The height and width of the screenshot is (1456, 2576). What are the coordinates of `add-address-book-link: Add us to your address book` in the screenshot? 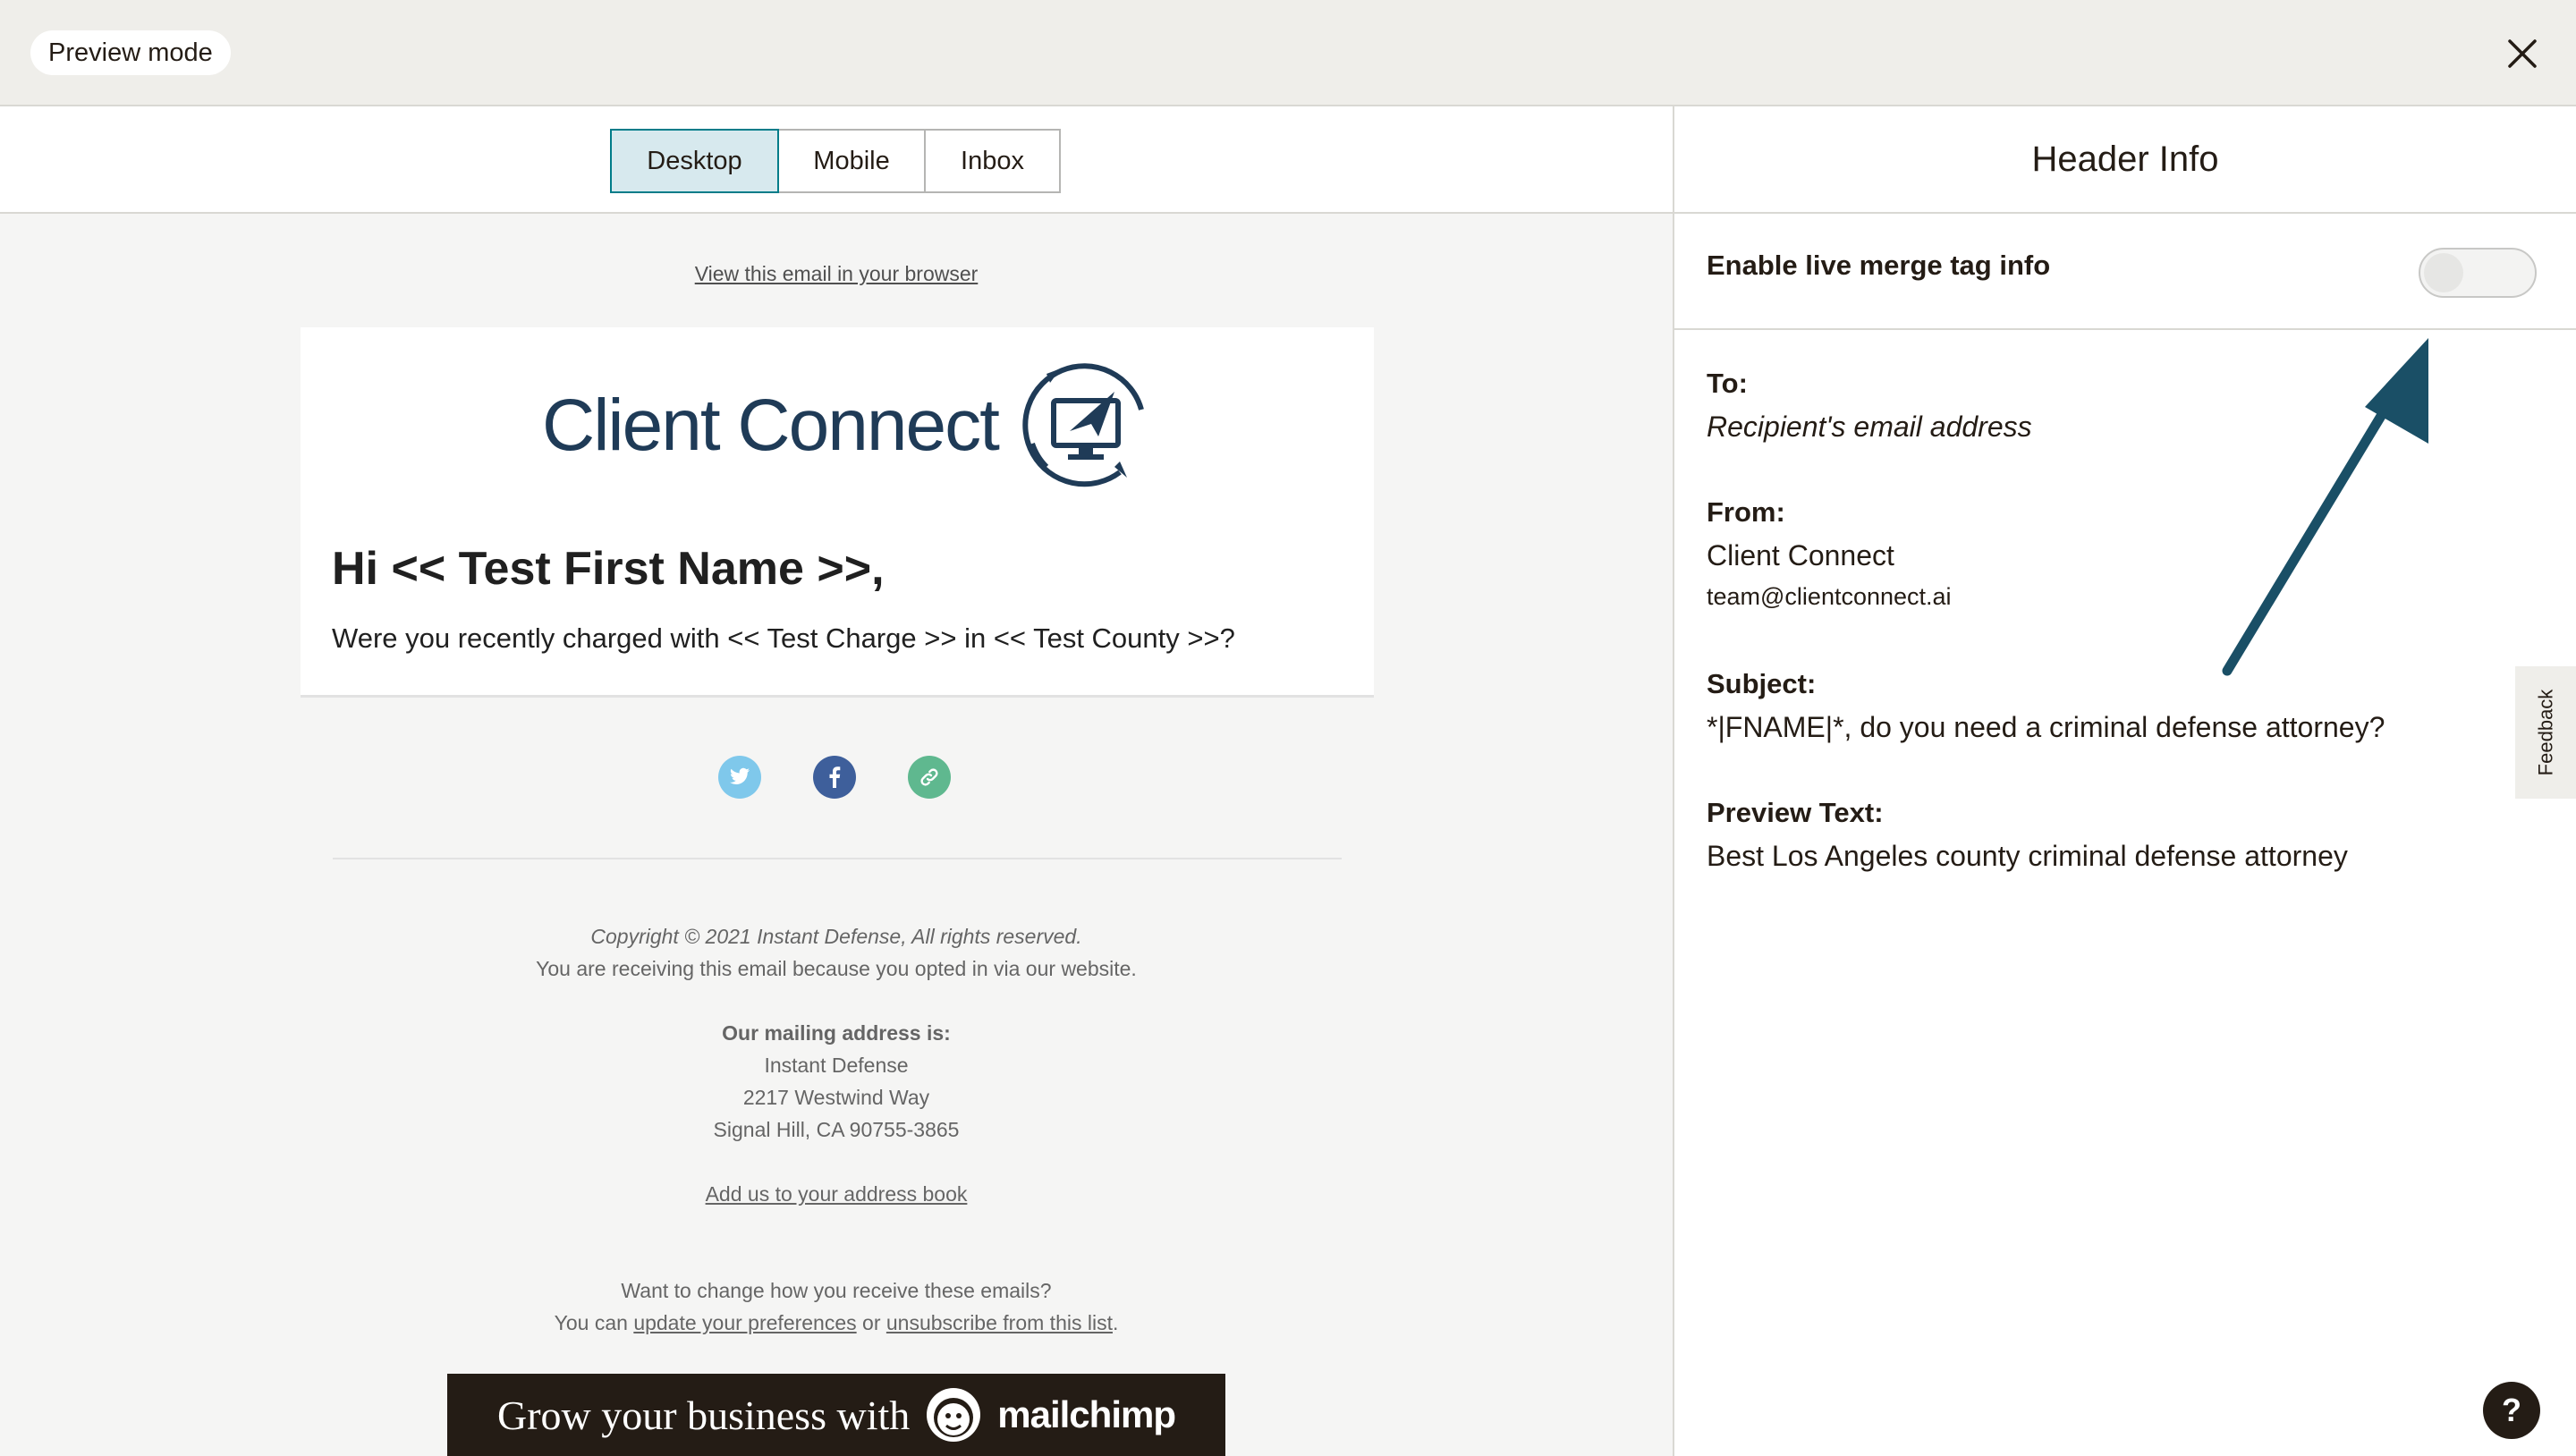 It's located at (837, 1194).